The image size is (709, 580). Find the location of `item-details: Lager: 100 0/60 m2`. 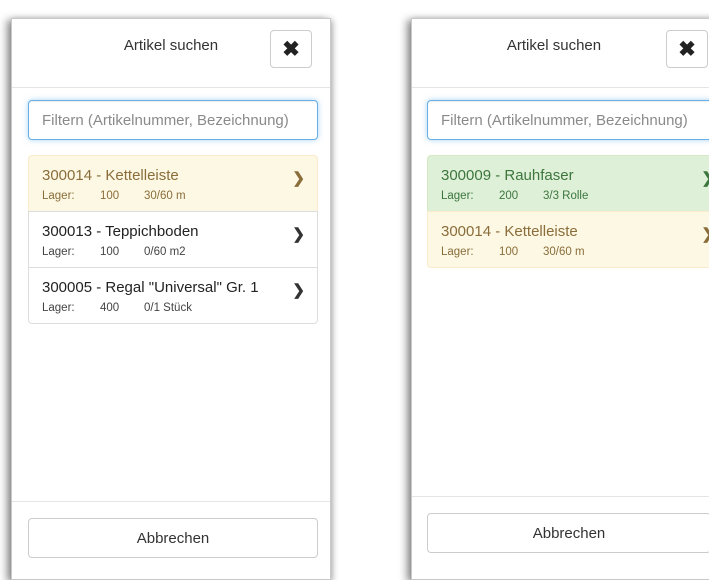

item-details: Lager: 100 0/60 m2 is located at coordinates (114, 252).